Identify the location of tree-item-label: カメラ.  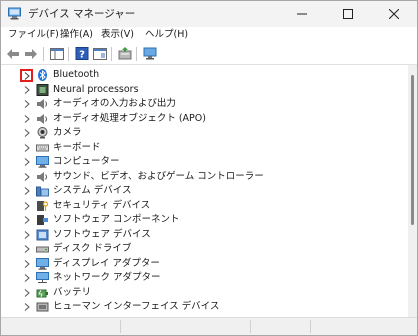
(67, 132).